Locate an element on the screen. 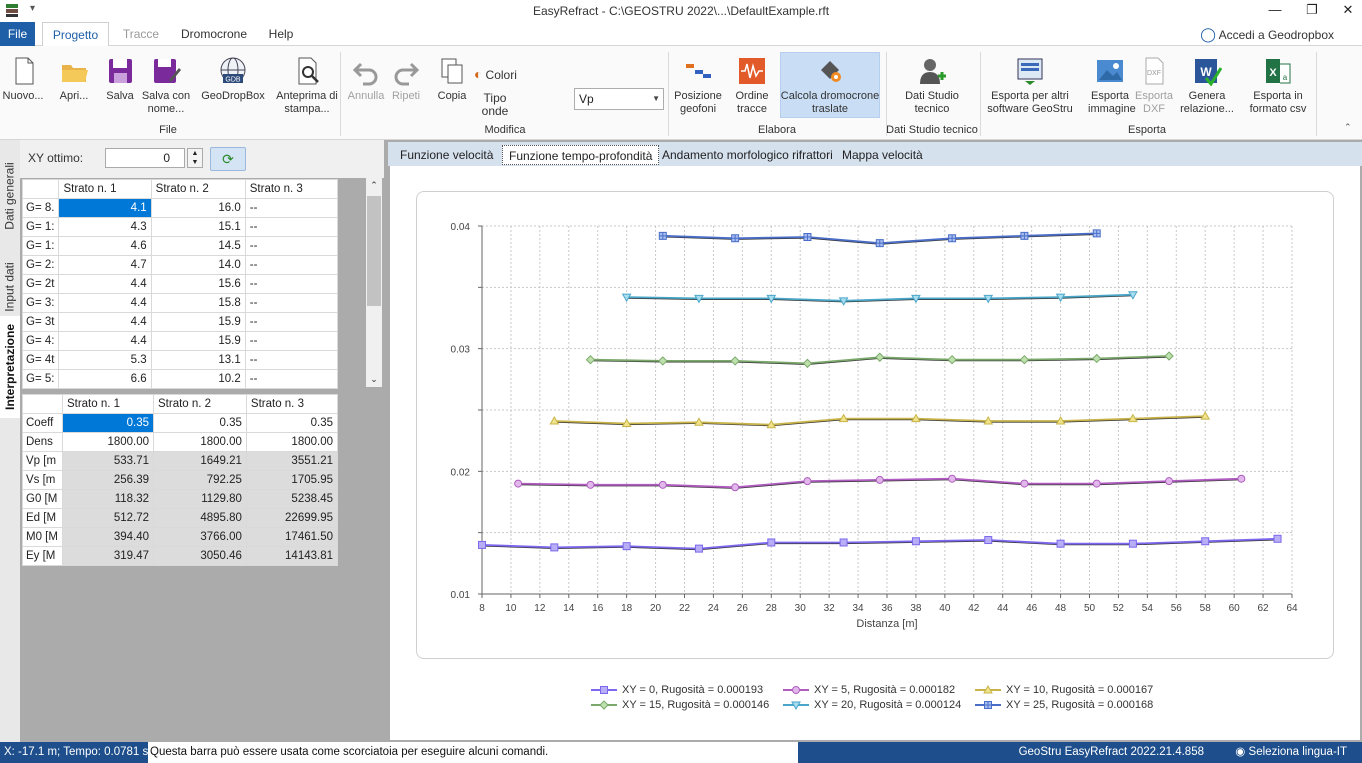 This screenshot has width=1362, height=763. tab-dromocrone: Dromocrone is located at coordinates (214, 34).